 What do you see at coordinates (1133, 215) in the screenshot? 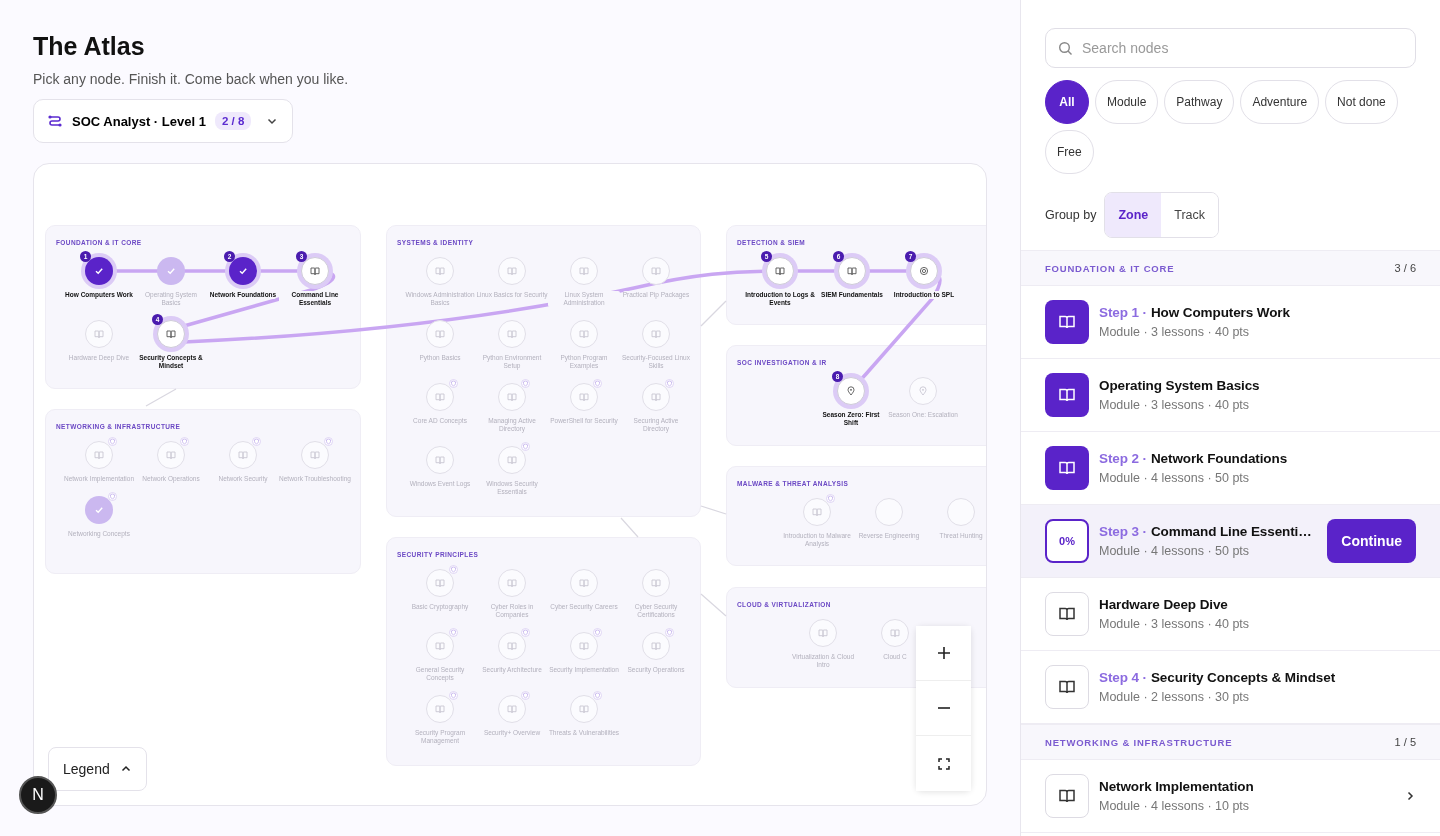
I see `group-option: Zone` at bounding box center [1133, 215].